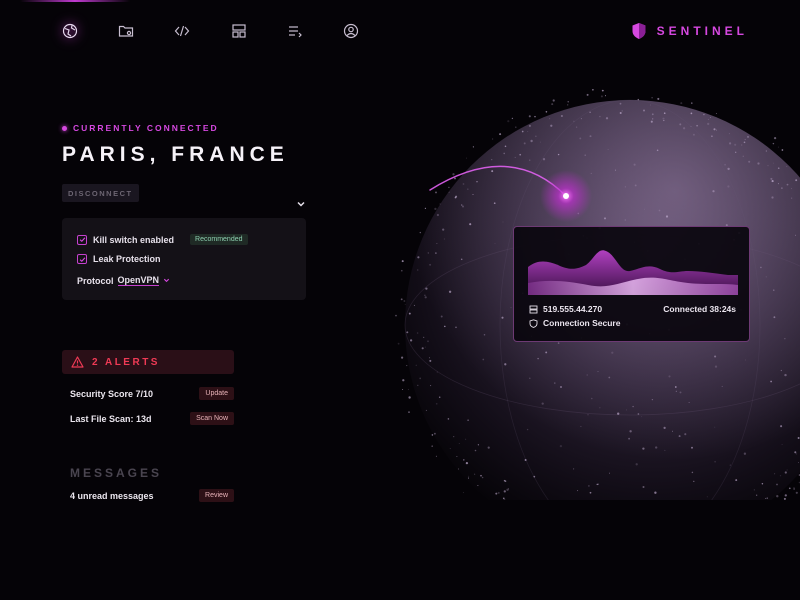 The width and height of the screenshot is (800, 600). I want to click on update-button: Update, so click(216, 393).